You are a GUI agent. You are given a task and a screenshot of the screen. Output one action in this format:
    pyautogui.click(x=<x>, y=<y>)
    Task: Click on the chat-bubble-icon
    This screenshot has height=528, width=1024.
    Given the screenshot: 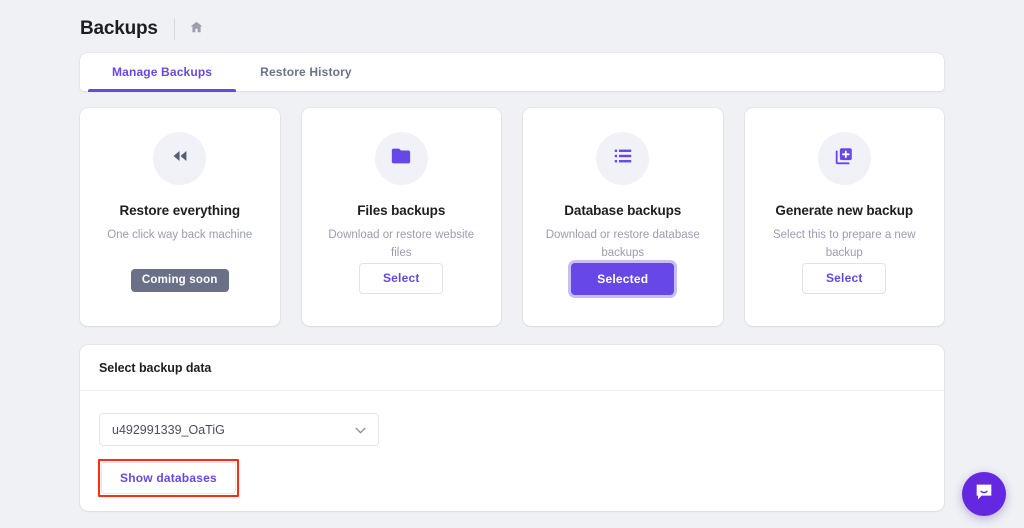 What is the action you would take?
    pyautogui.click(x=984, y=494)
    